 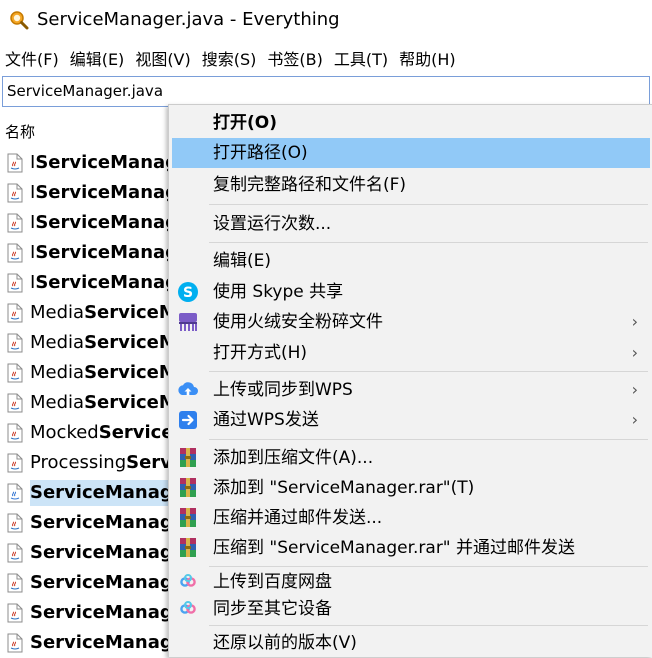 What do you see at coordinates (20, 131) in the screenshot?
I see `column-header-name: 名称` at bounding box center [20, 131].